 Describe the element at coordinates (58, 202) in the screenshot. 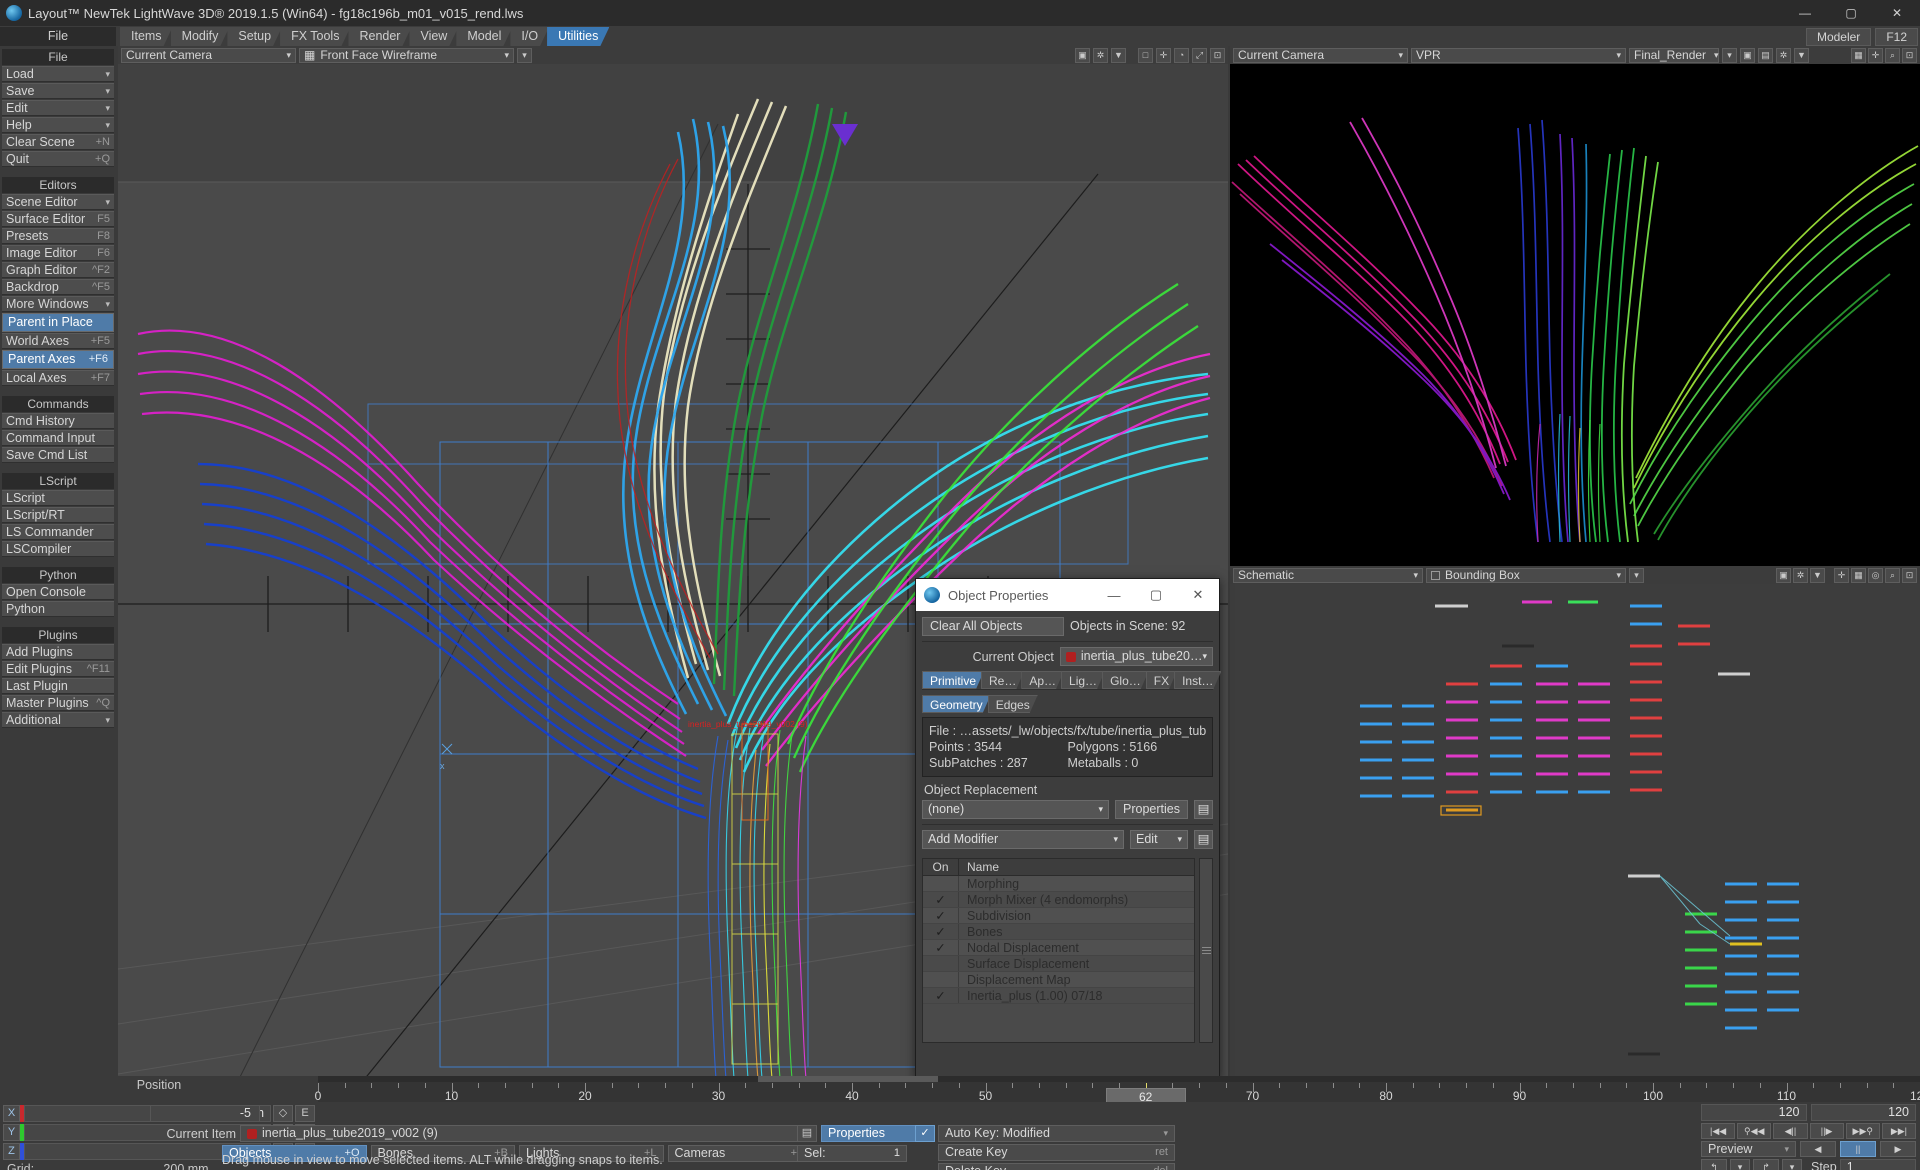

I see `sidebar-item-scene-editor: Scene Editor ▾` at that location.